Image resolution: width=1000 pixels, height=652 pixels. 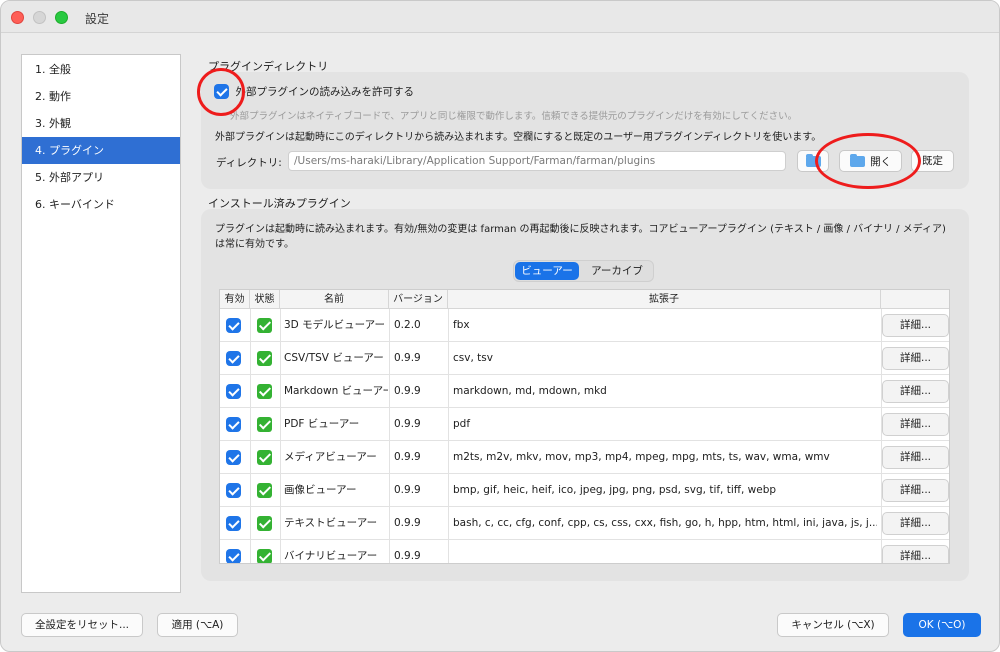 I want to click on sidebar-item-plugins: 4. プラグイン, so click(x=101, y=150).